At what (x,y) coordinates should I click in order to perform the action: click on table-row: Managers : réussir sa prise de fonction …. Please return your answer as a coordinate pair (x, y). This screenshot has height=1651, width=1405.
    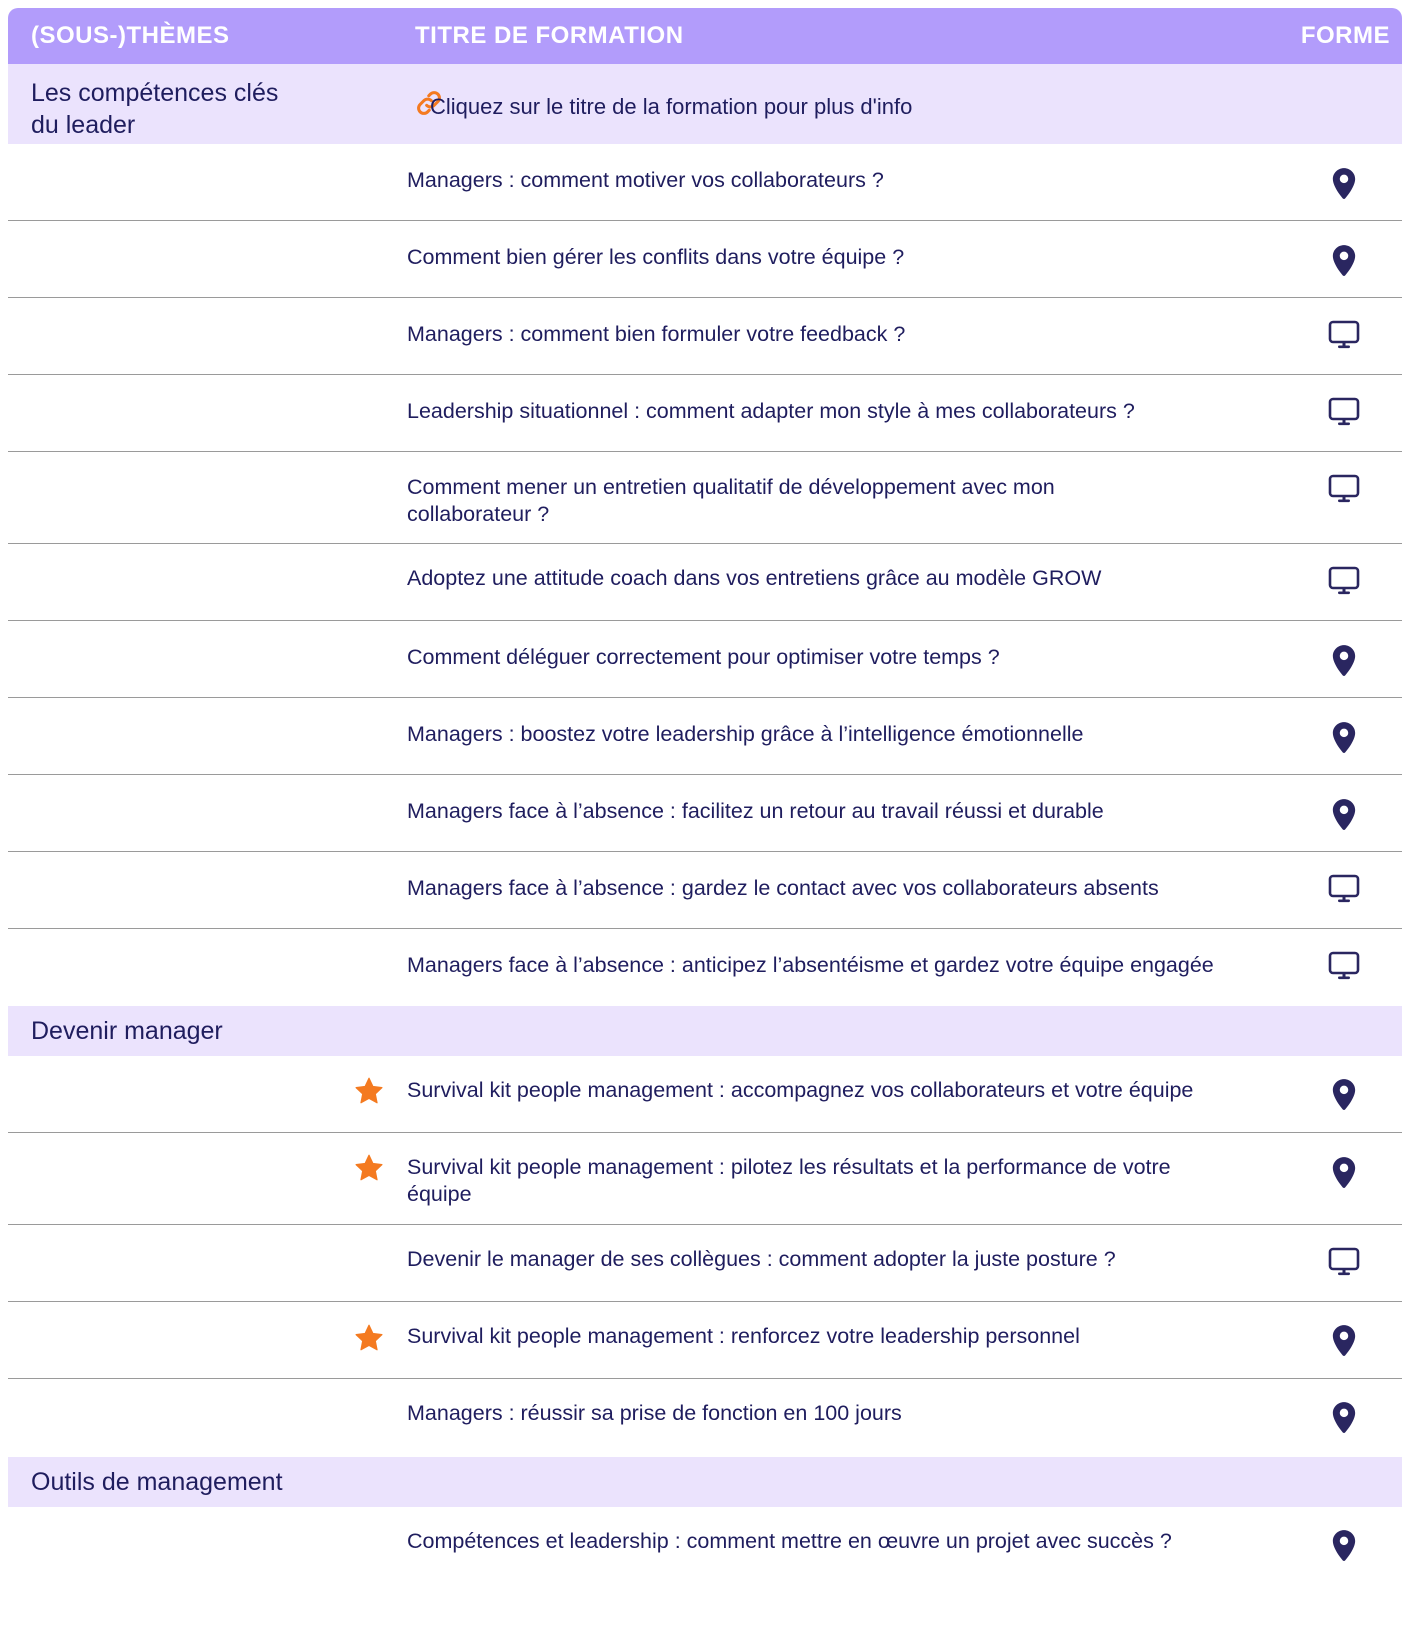
    Looking at the image, I should click on (705, 1418).